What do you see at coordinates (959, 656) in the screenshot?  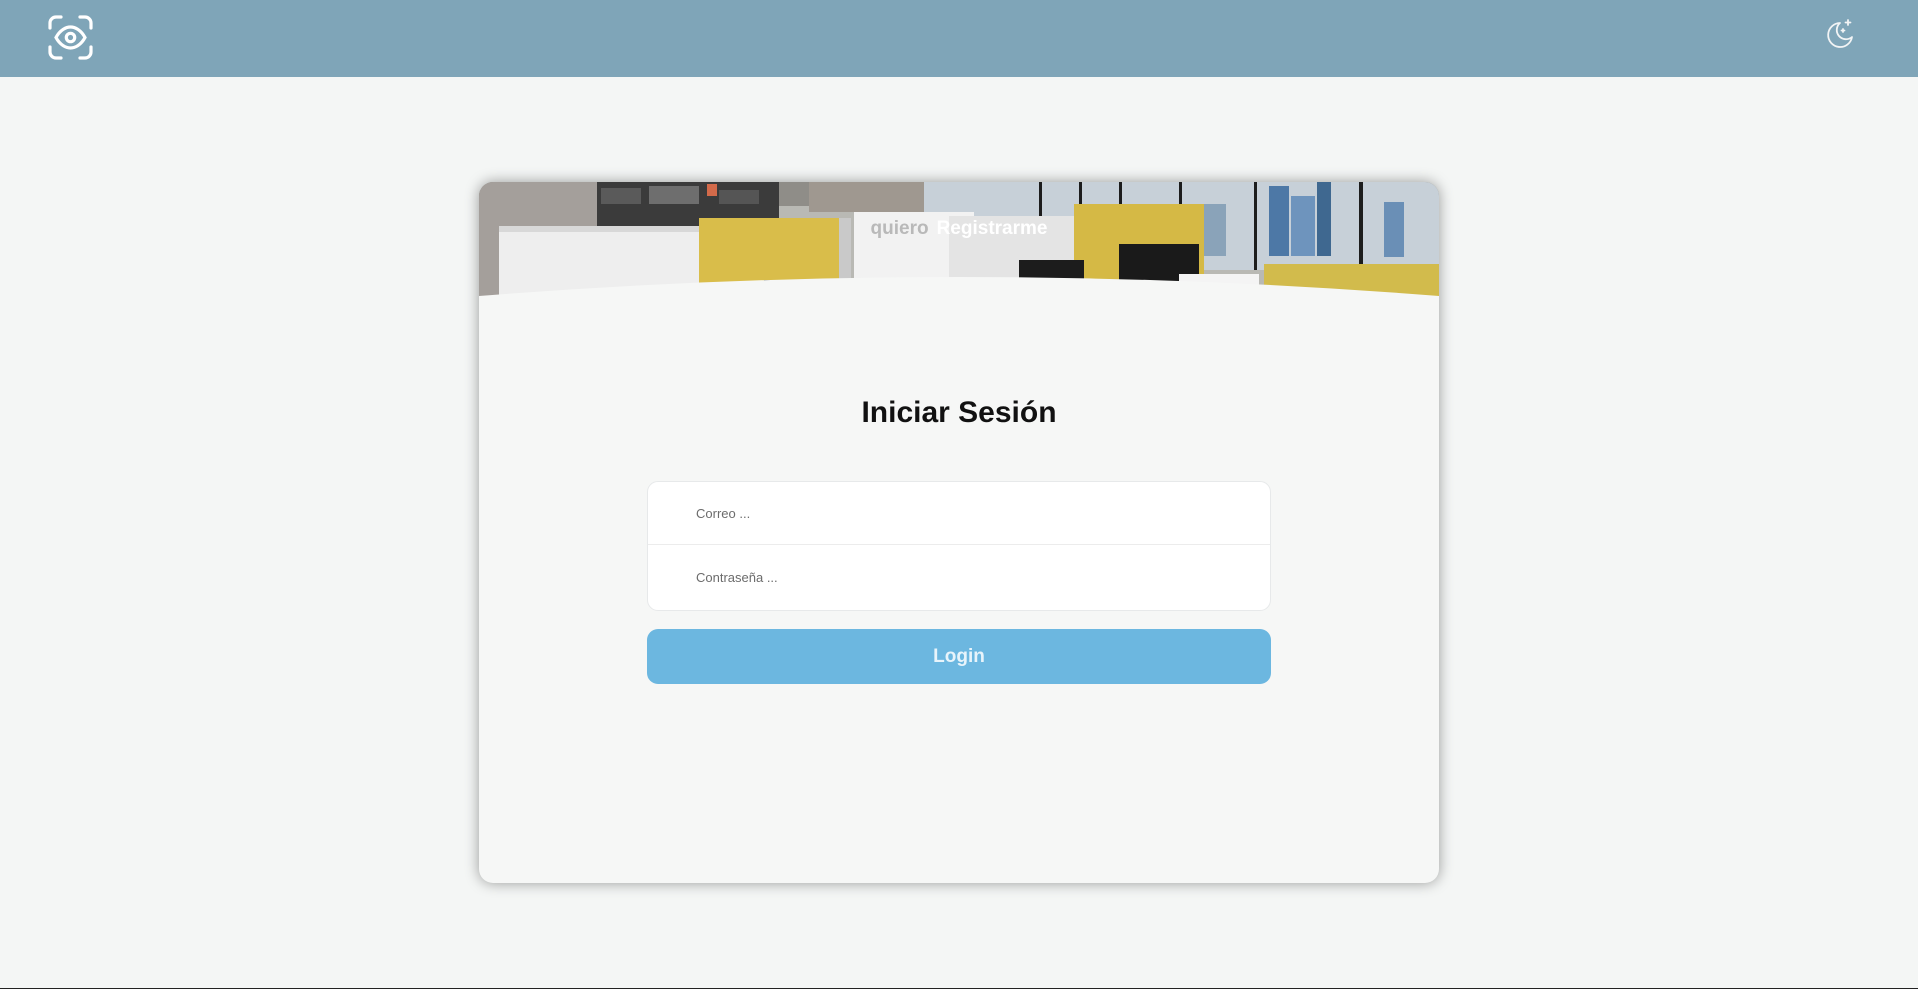 I see `login-button: Login` at bounding box center [959, 656].